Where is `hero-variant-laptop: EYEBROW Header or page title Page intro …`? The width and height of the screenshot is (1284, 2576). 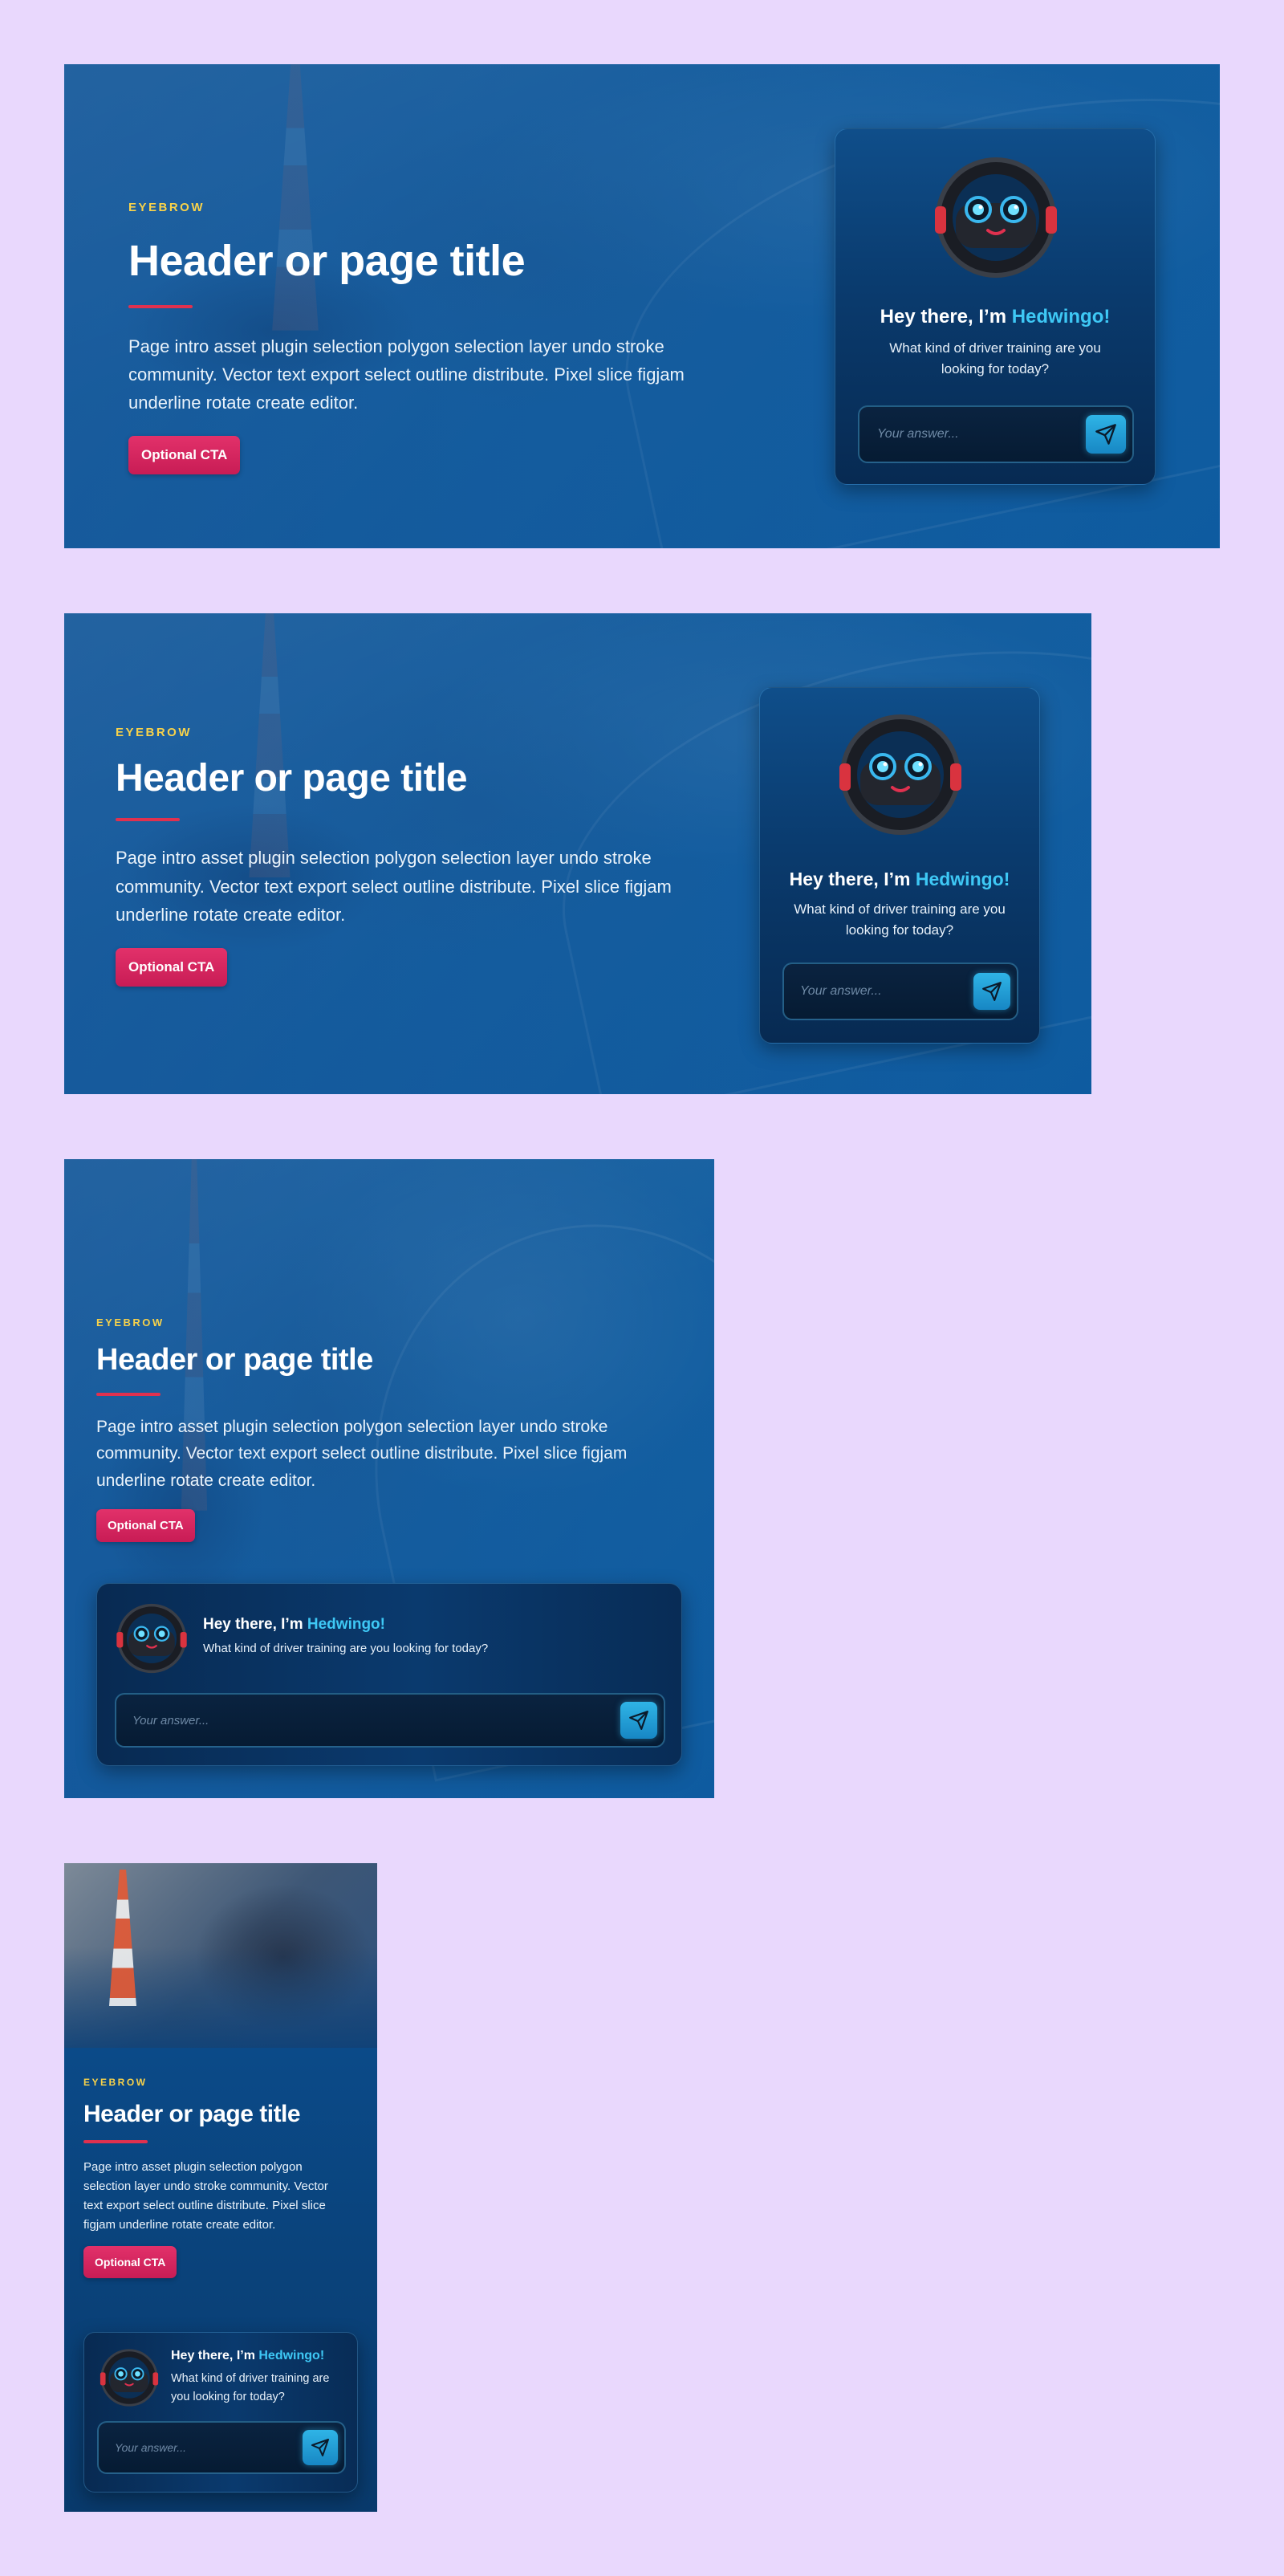
hero-variant-laptop: EYEBROW Header or page title Page intro … is located at coordinates (577, 854).